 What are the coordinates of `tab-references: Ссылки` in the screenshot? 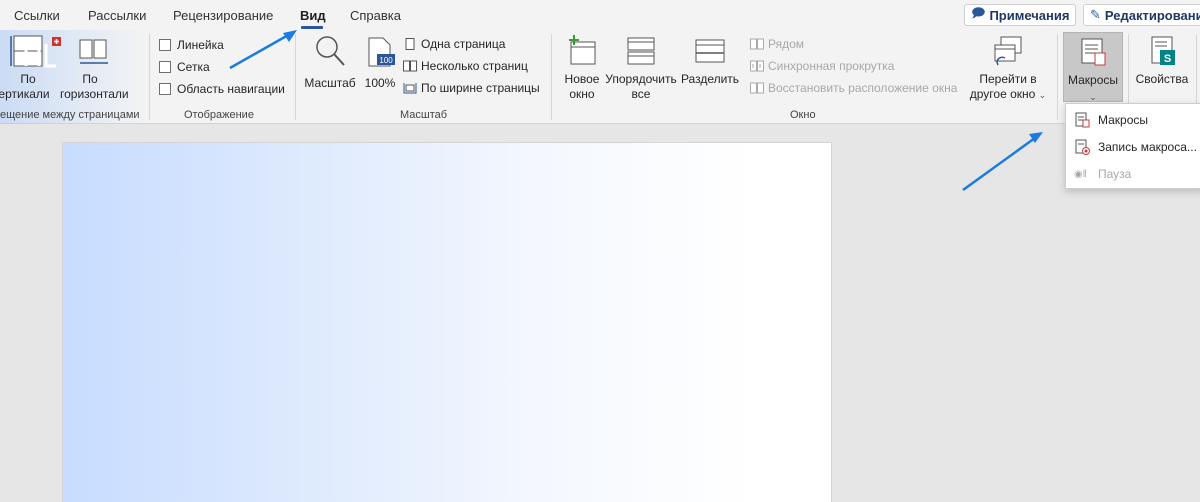 It's located at (37, 15).